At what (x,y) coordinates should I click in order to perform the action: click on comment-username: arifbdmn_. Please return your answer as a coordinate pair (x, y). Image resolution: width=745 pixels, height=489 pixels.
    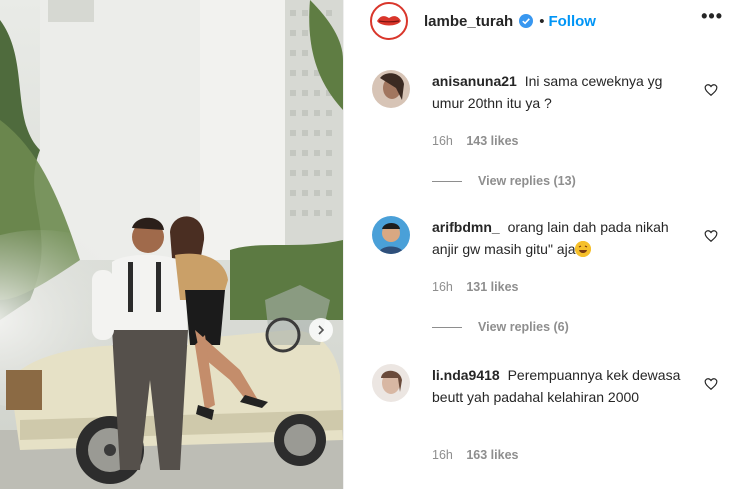
    Looking at the image, I should click on (466, 227).